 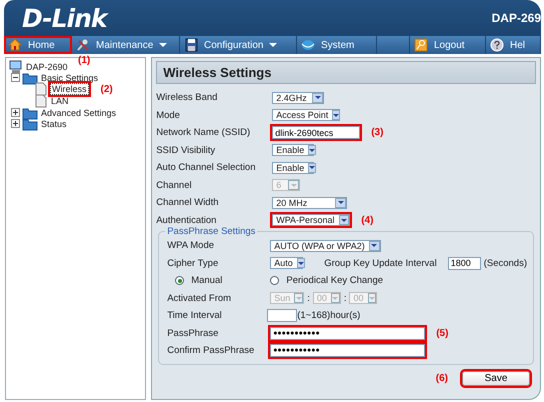 I want to click on field-label: PassPhrase, so click(x=193, y=333).